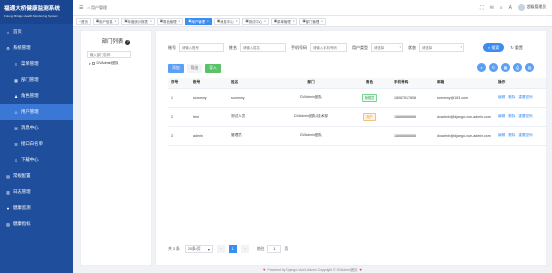 The height and width of the screenshot is (273, 552). Describe the element at coordinates (510, 8) in the screenshot. I see `language-icon: A` at that location.